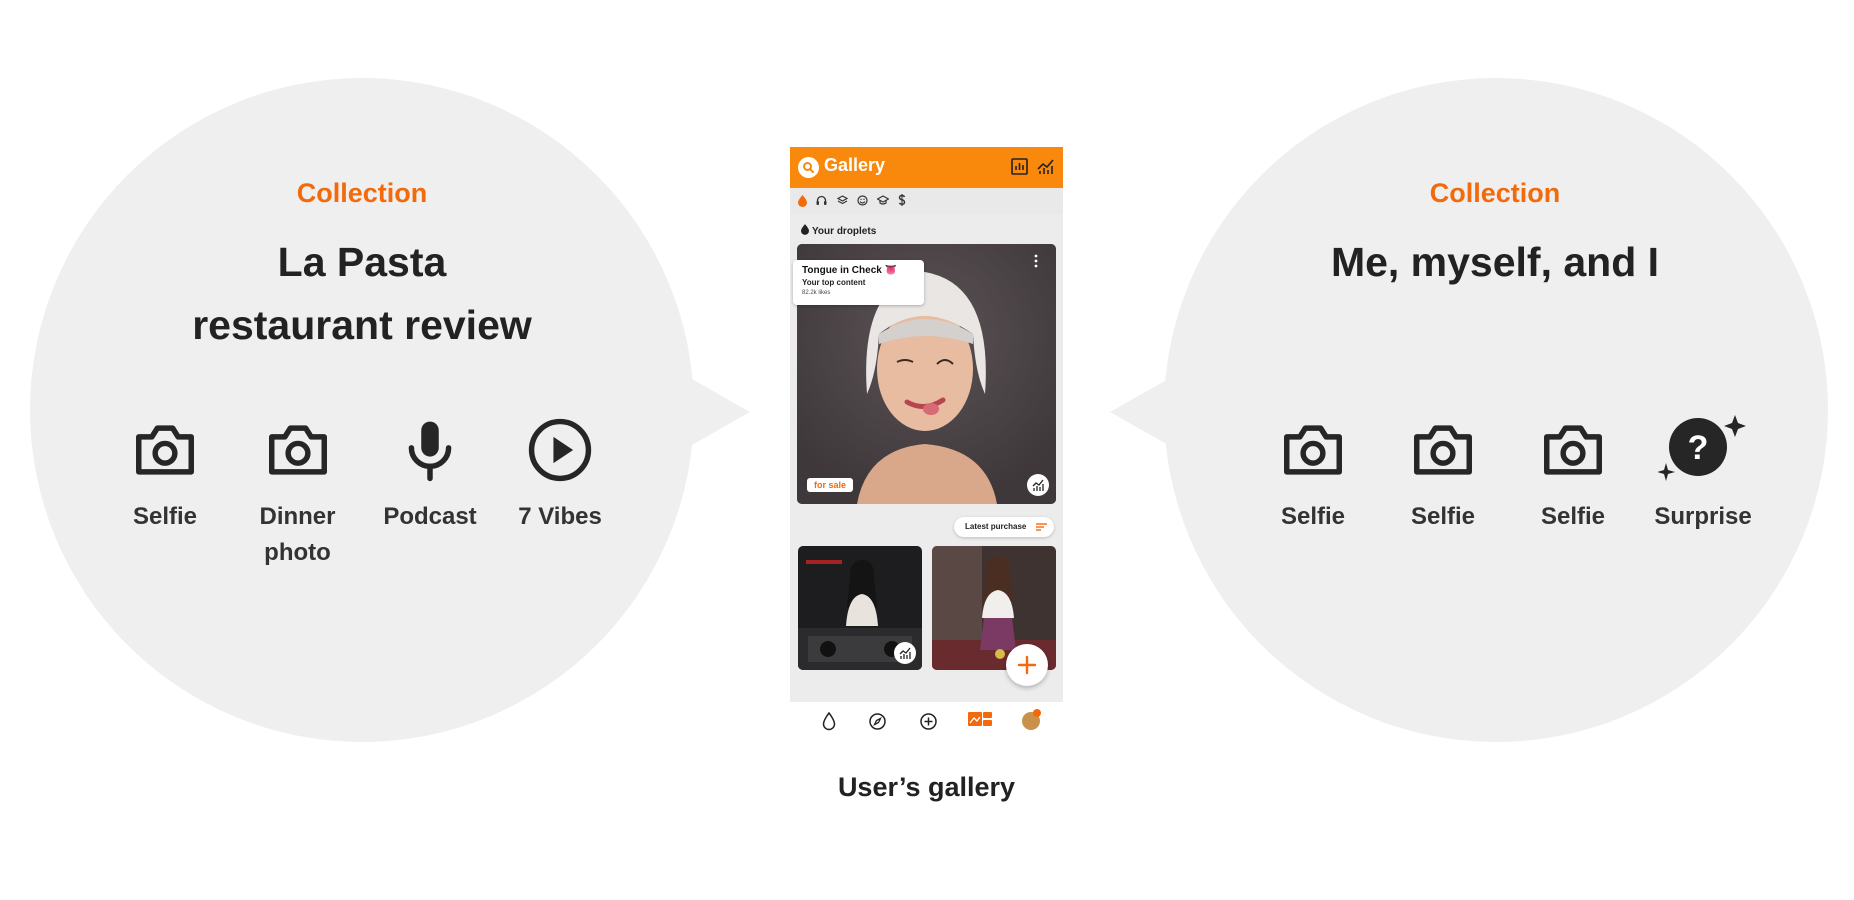  I want to click on collection-title: Me, myself, and I, so click(1495, 262).